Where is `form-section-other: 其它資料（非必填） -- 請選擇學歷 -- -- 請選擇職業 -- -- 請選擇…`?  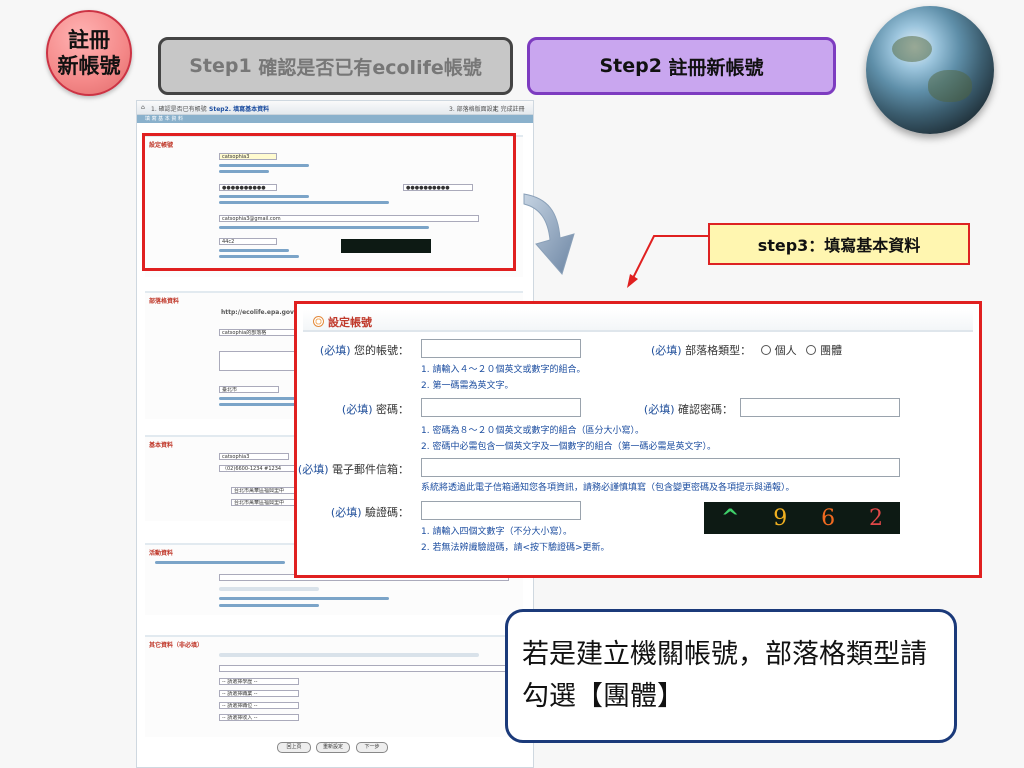 form-section-other: 其它資料（非必填） -- 請選擇學歷 -- -- 請選擇職業 -- -- 請選擇… is located at coordinates (334, 686).